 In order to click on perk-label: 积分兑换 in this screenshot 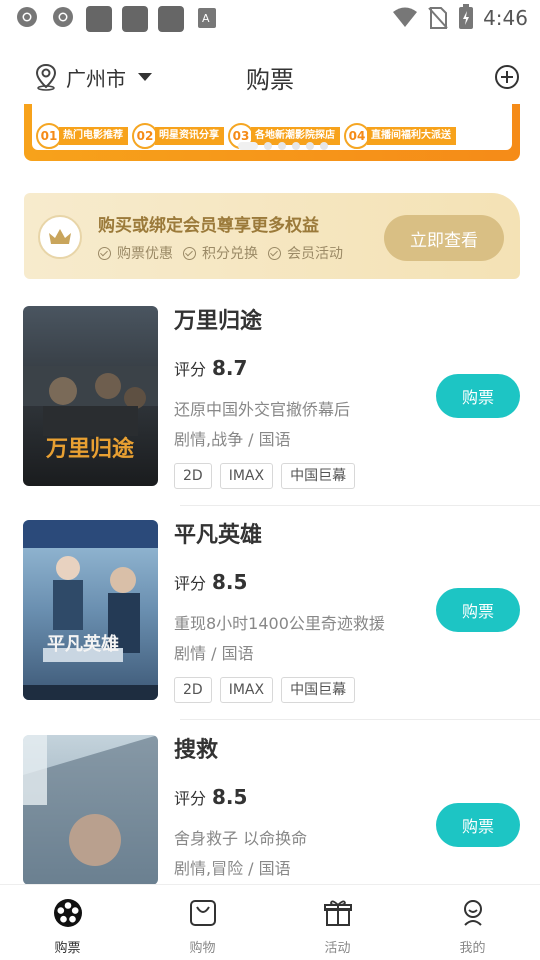, I will do `click(230, 254)`.